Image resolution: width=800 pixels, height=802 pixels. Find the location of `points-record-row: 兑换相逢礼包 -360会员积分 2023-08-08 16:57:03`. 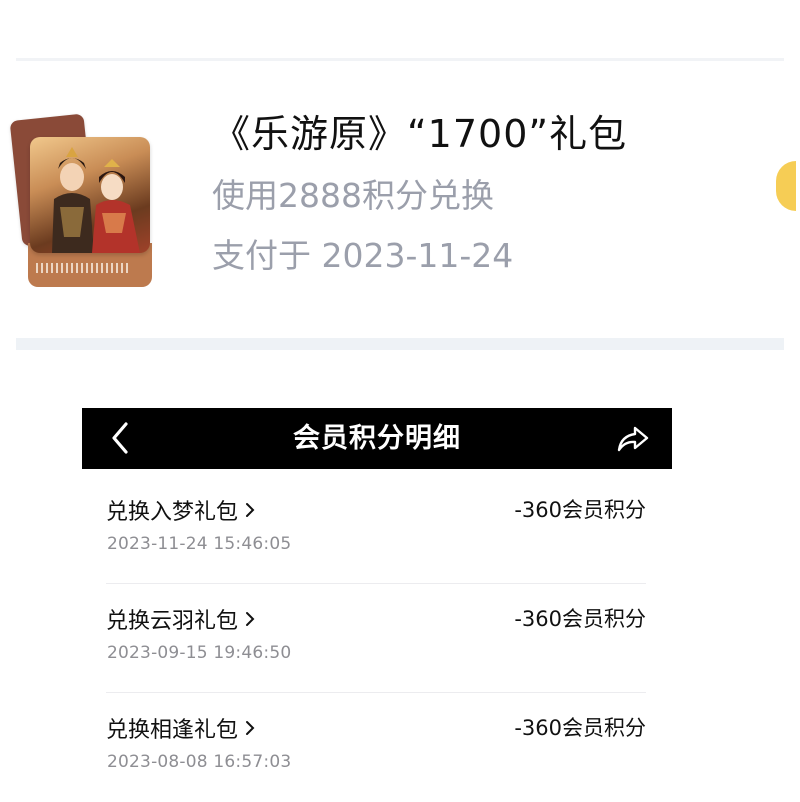

points-record-row: 兑换相逢礼包 -360会员积分 2023-08-08 16:57:03 is located at coordinates (376, 747).